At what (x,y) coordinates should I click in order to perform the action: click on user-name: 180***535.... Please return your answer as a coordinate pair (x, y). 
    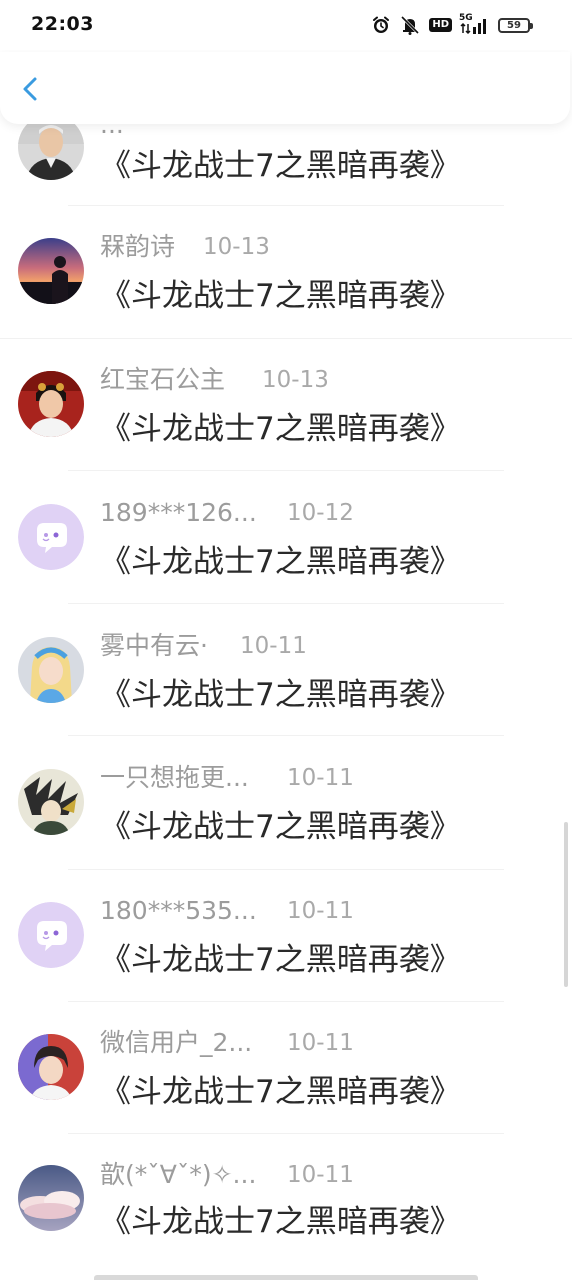
    Looking at the image, I should click on (178, 911).